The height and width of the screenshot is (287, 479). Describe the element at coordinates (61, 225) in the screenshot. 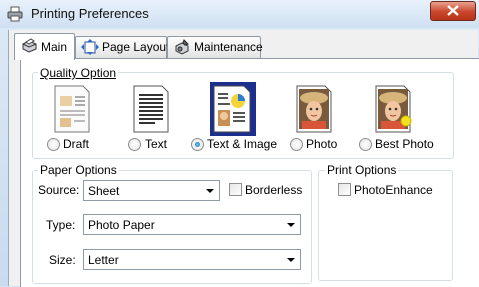

I see `type-label: Type:` at that location.